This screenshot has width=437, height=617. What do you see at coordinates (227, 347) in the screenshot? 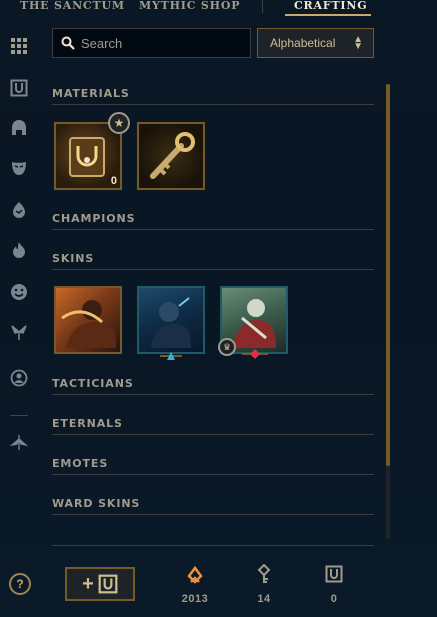
I see `mastery-badge-icon: ♛` at bounding box center [227, 347].